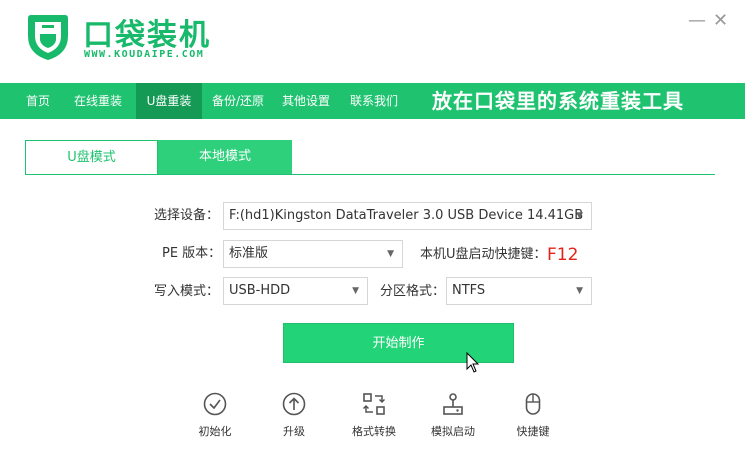 This screenshot has width=745, height=475. I want to click on tab-usb-mode: U盘模式, so click(91, 157).